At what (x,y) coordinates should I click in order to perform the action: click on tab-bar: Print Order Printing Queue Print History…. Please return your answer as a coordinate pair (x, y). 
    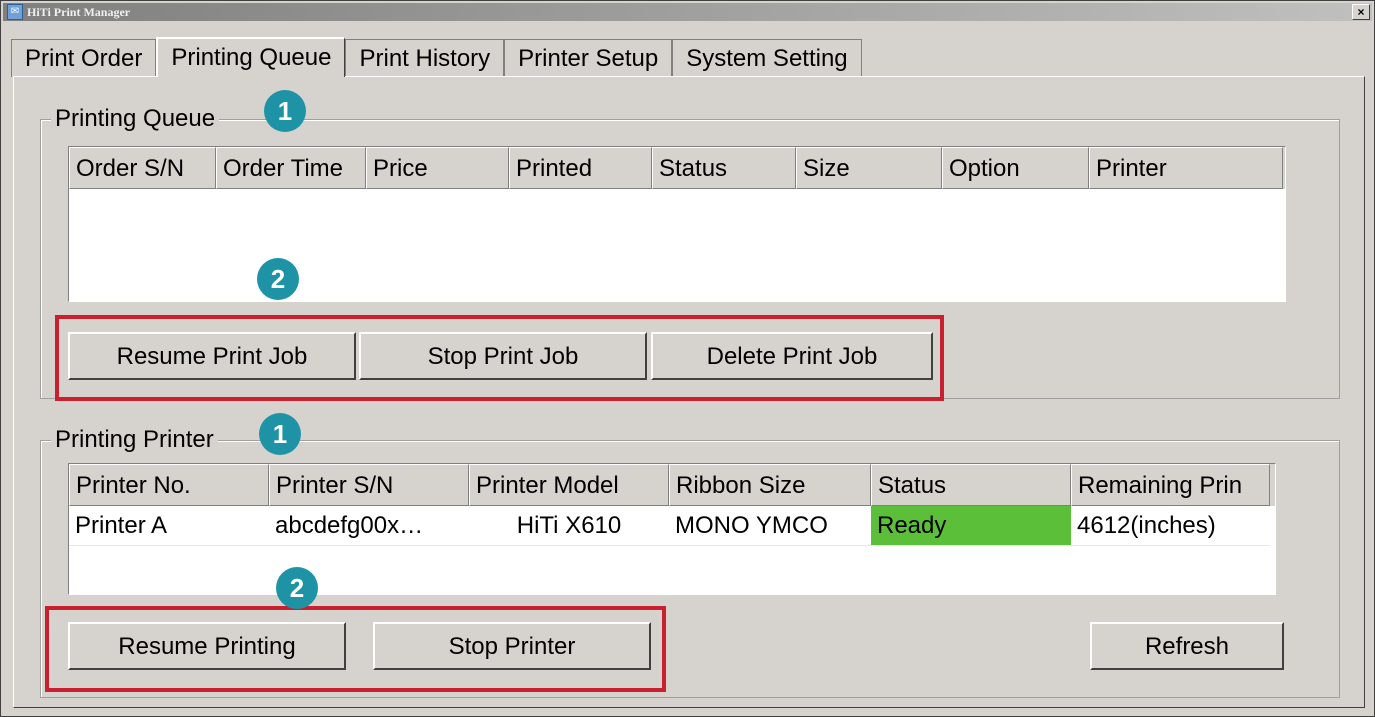
    Looking at the image, I should click on (436, 57).